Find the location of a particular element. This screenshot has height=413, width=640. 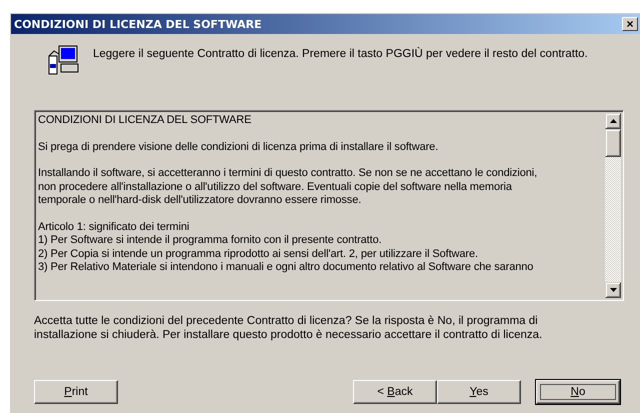

window-title: CONDIZIONI DI LICENZA DEL SOFTWARE is located at coordinates (138, 24).